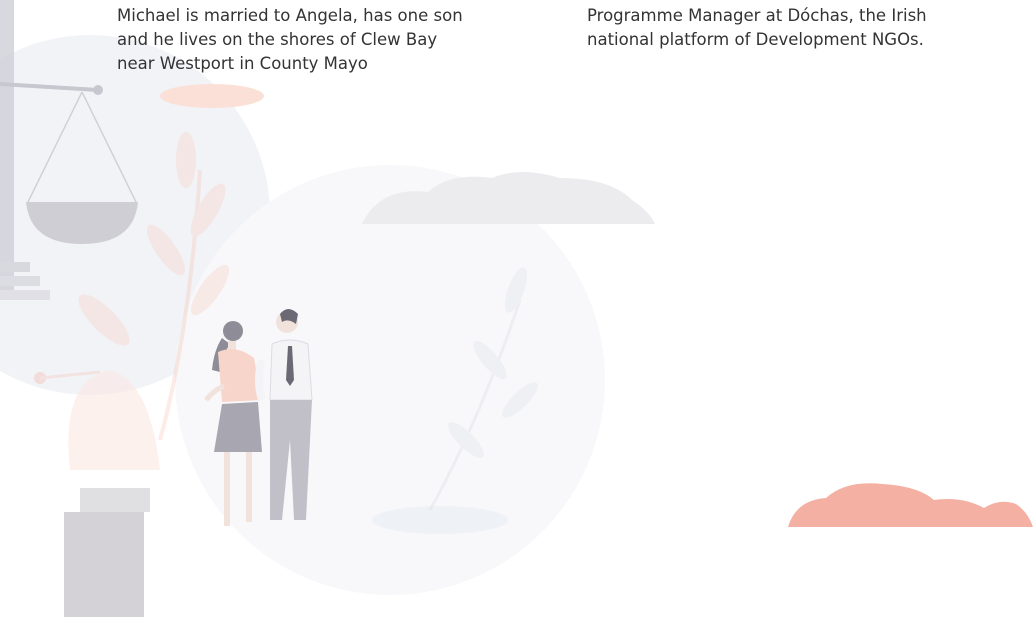  Describe the element at coordinates (112, 493) in the screenshot. I see `hand-illustration` at that location.